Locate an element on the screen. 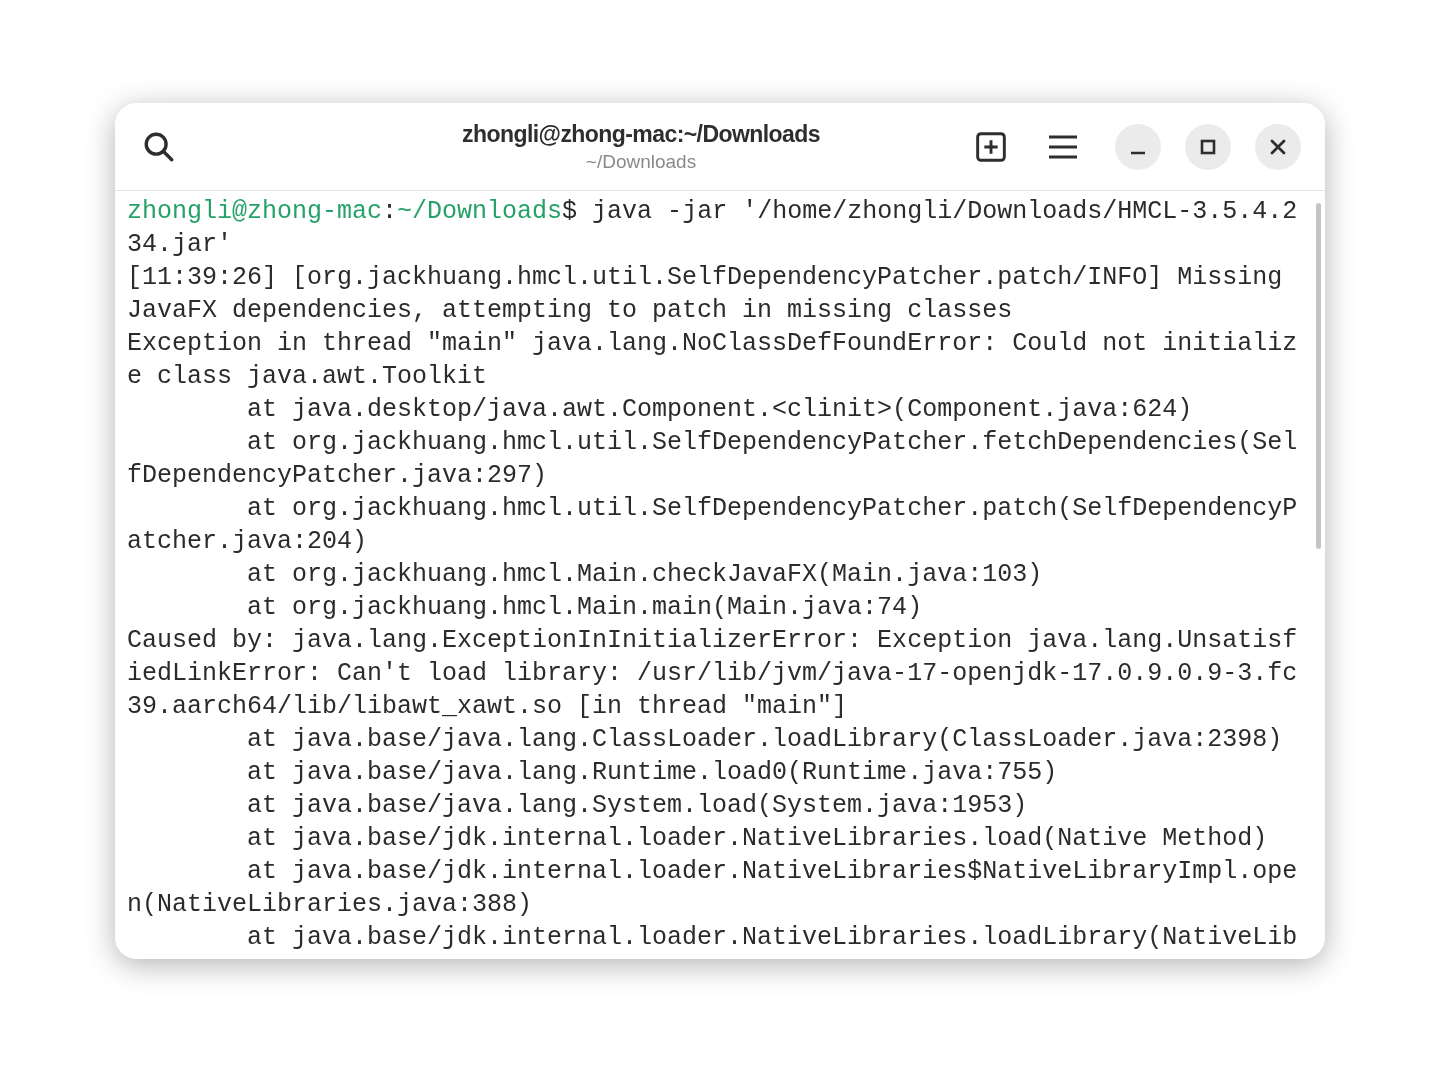 The height and width of the screenshot is (1086, 1440). output-line: at java.base/java.lang.ClassLoader.loadLibrary(ClassLoader.java:2398) is located at coordinates (764, 739).